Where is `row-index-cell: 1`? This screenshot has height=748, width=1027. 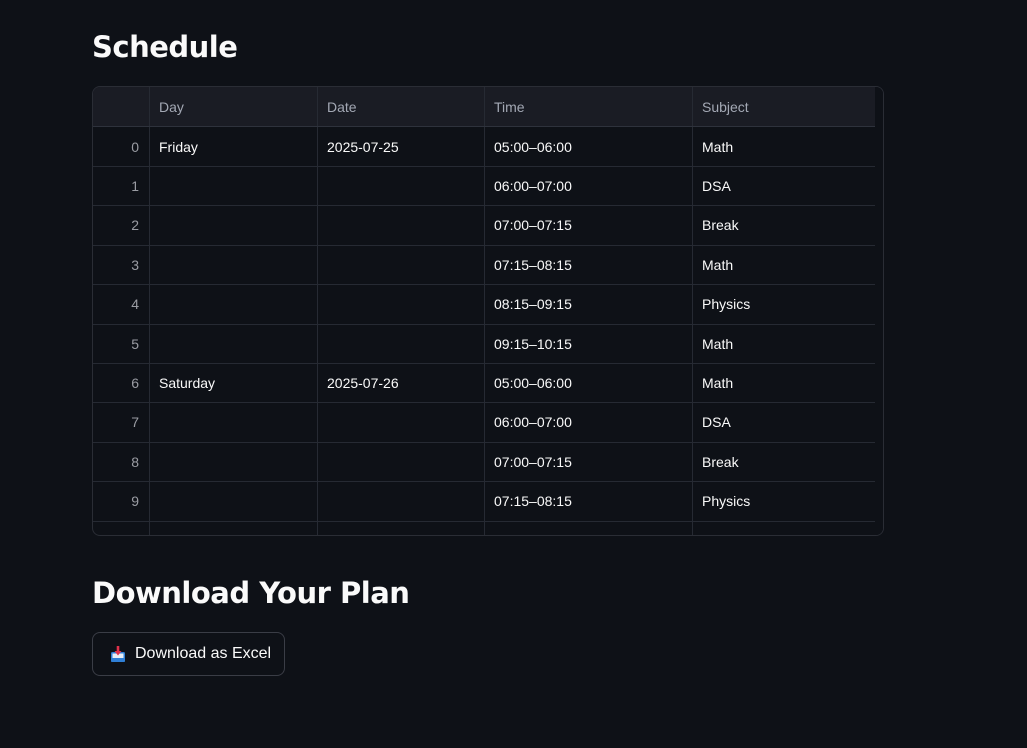 row-index-cell: 1 is located at coordinates (121, 186).